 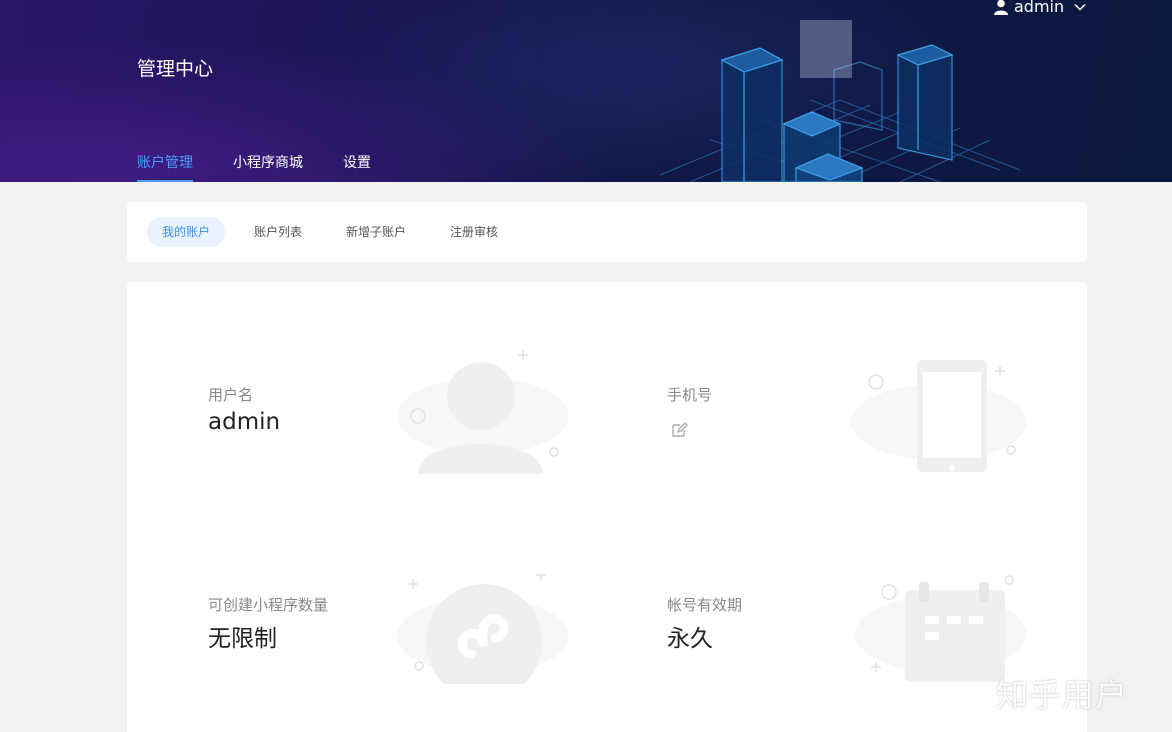 I want to click on user-icon, so click(x=1001, y=7).